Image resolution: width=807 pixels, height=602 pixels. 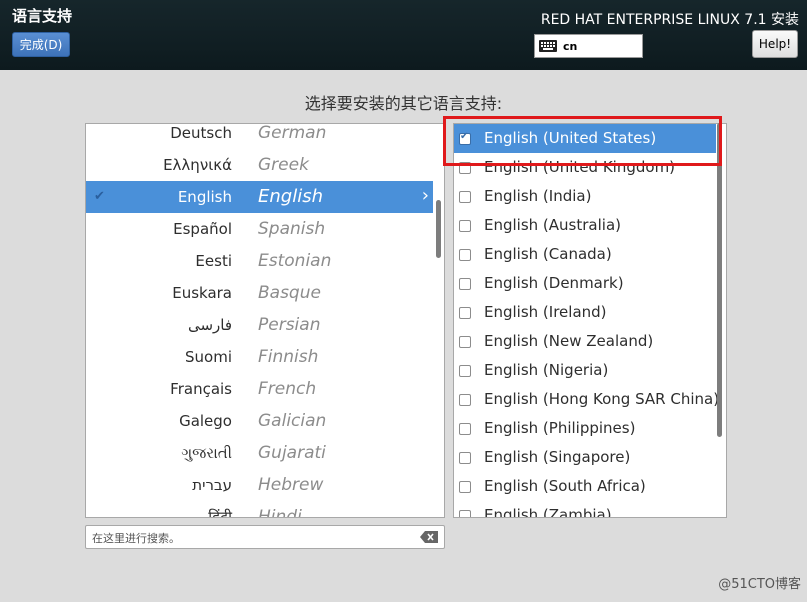 I want to click on language-native-name: English, so click(x=204, y=197).